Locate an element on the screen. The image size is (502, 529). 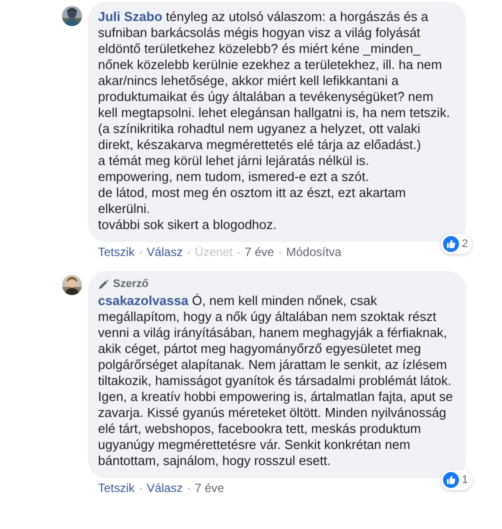
reaction-badge: 2 is located at coordinates (456, 244).